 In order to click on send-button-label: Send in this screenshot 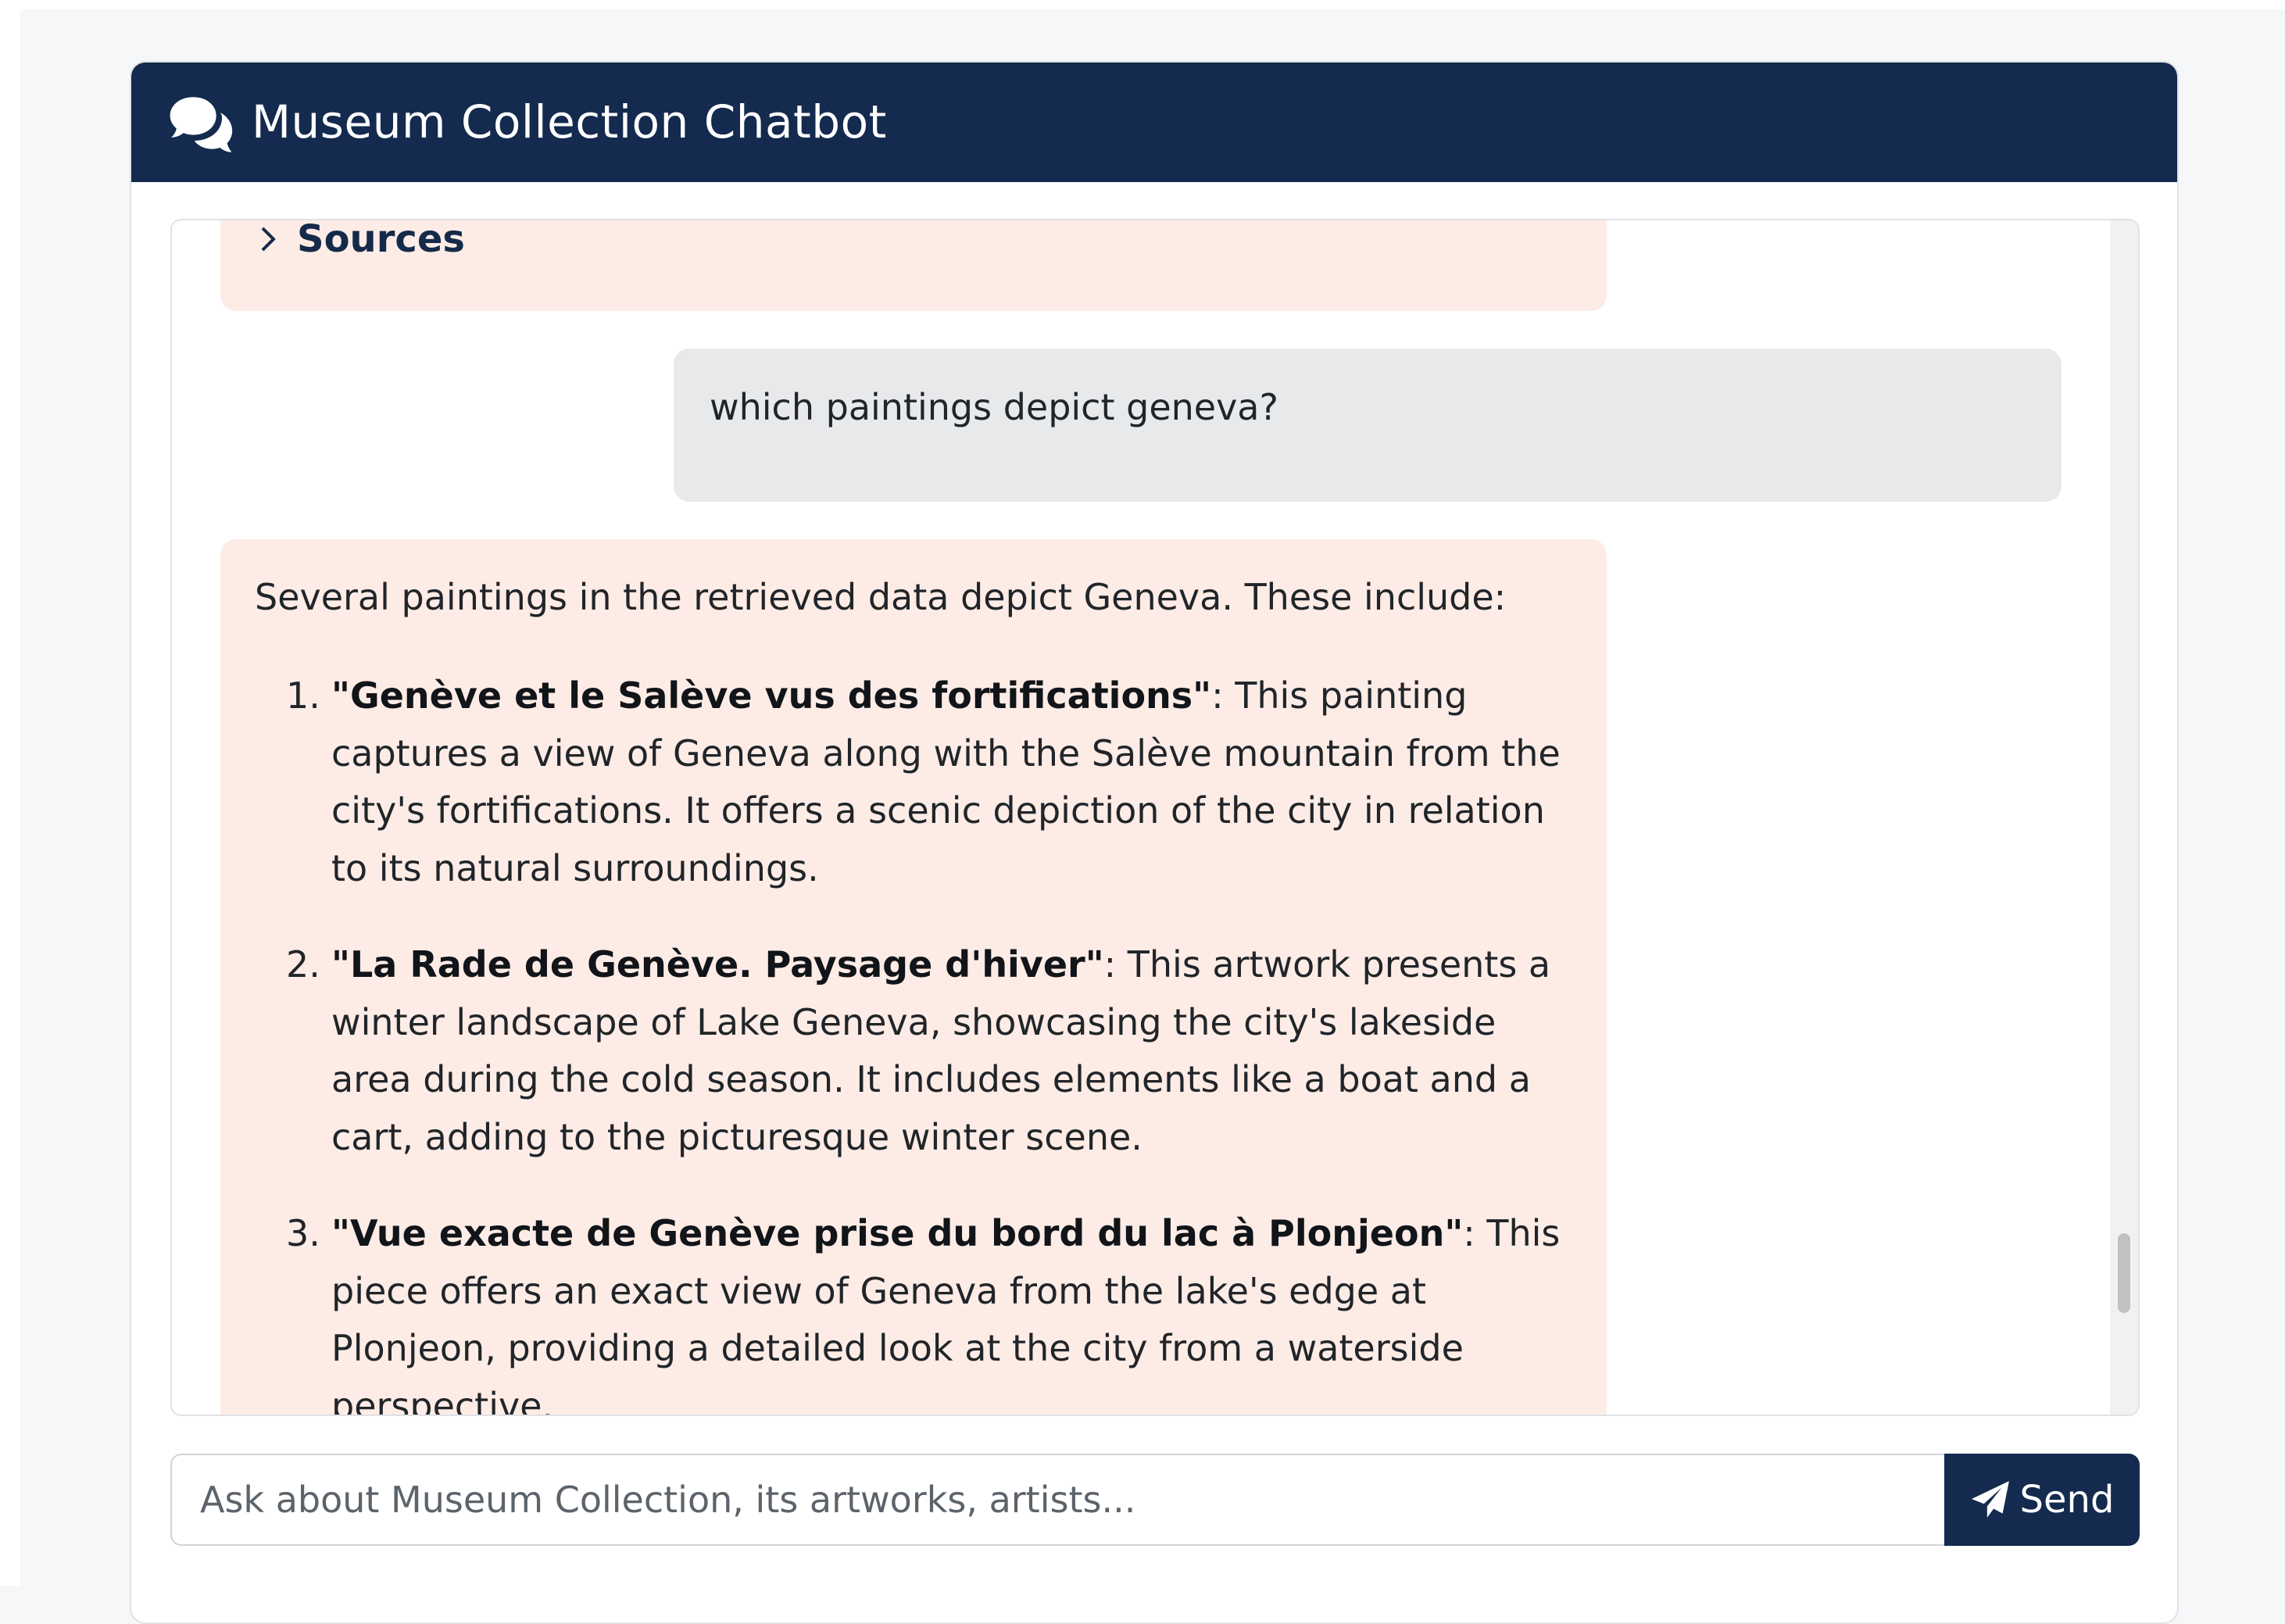, I will do `click(2067, 1500)`.